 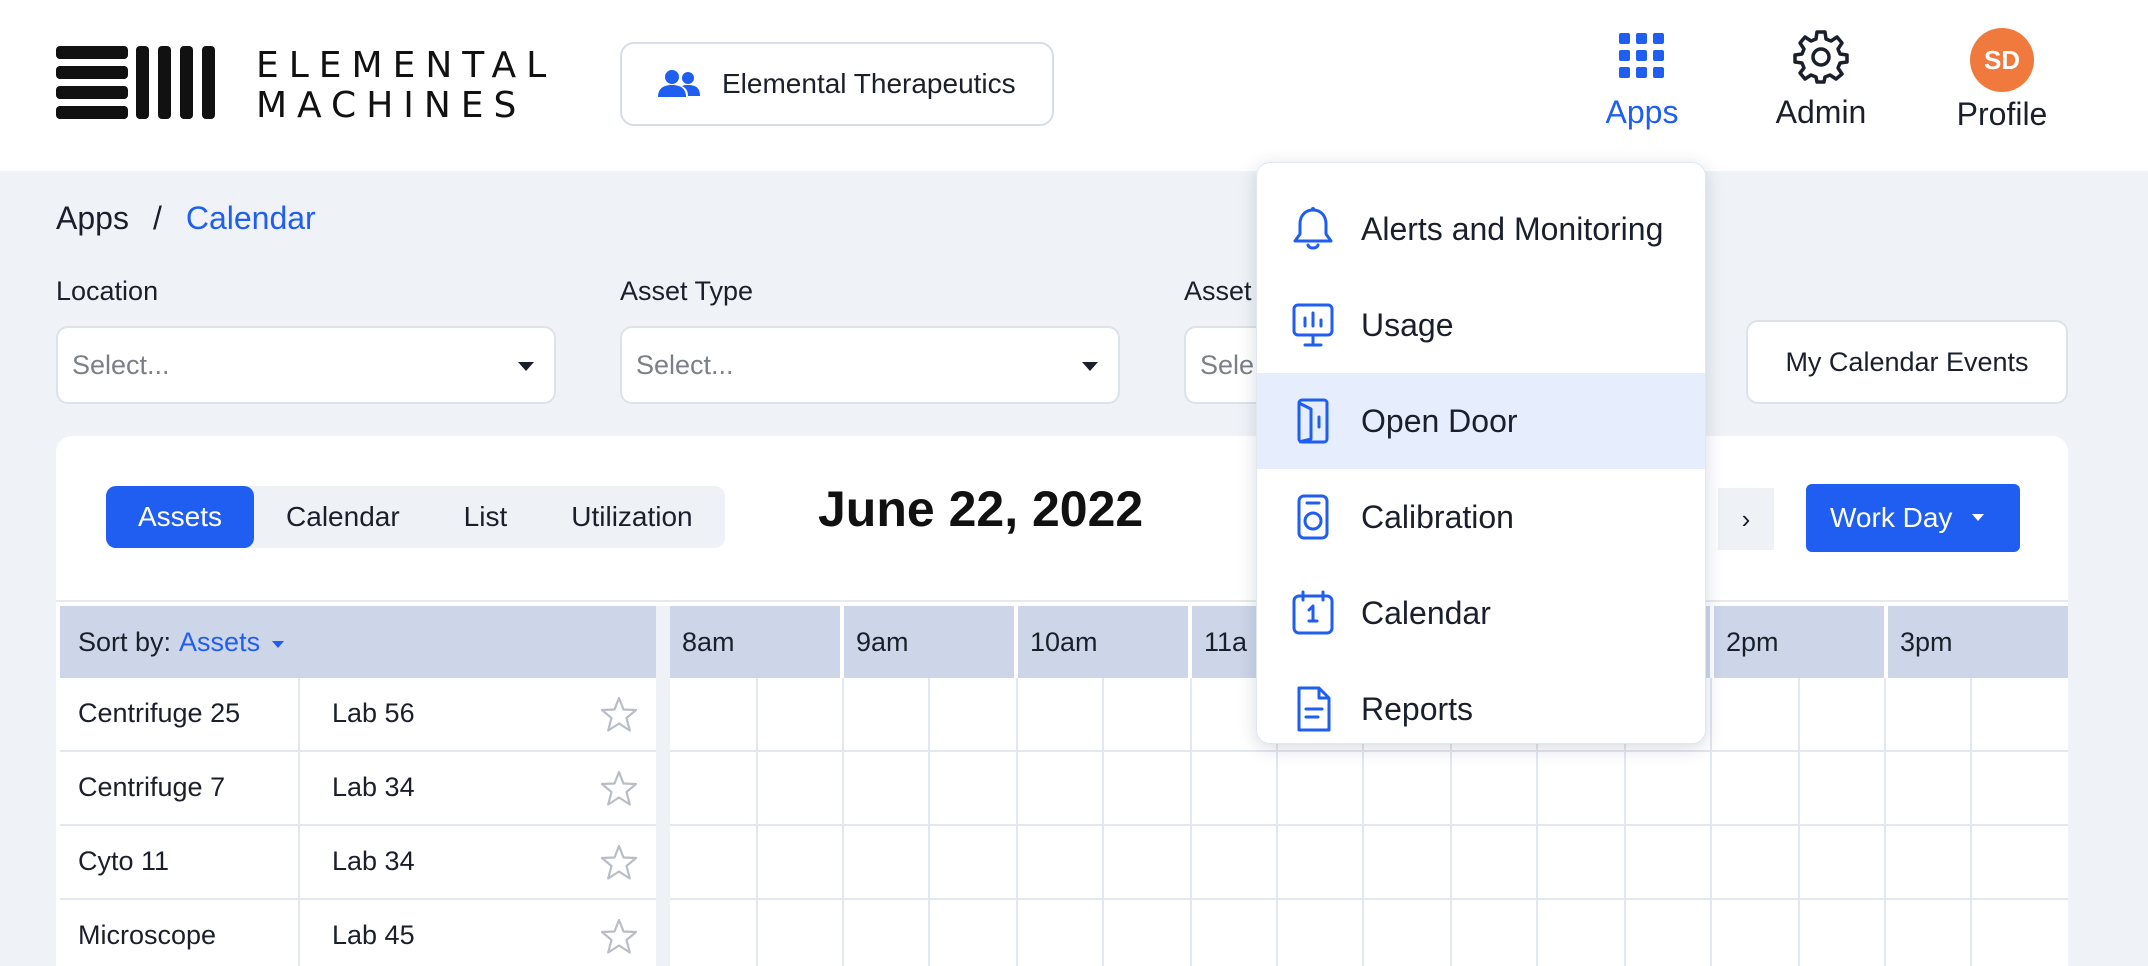 I want to click on organization-selector-button: Elemental Therapeutics, so click(x=837, y=84).